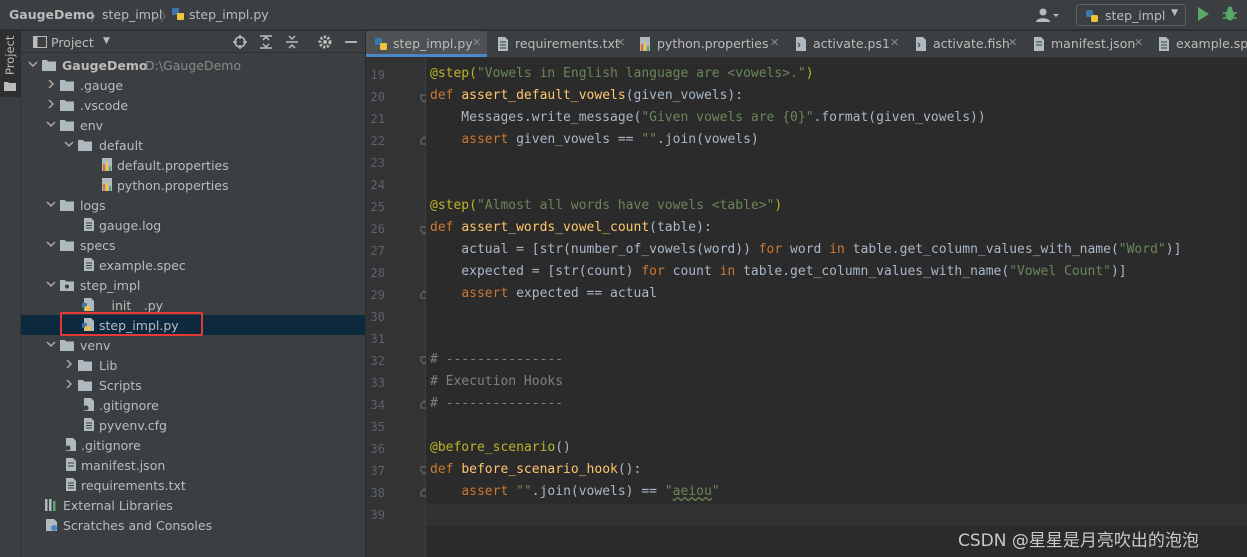 The image size is (1247, 557). Describe the element at coordinates (433, 43) in the screenshot. I see `tab-label: step_impl.py` at that location.